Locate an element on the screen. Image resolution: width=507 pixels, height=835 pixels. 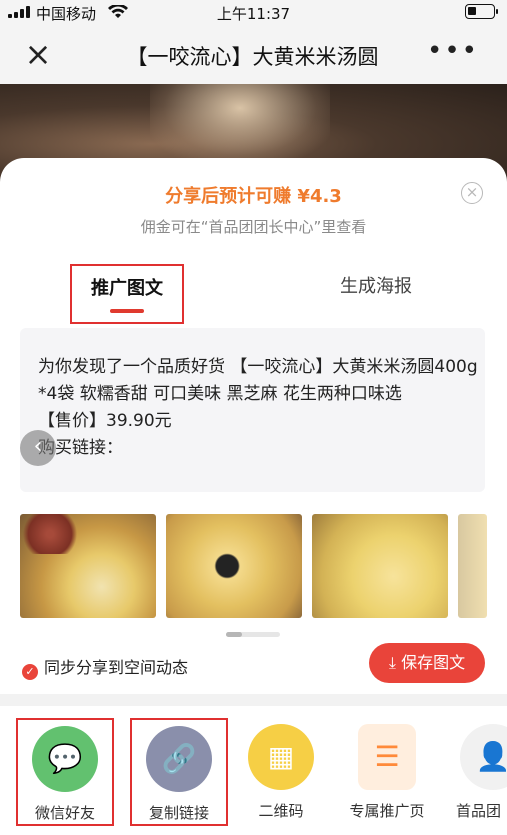
tab-generate-poster-label: 生成海报 is located at coordinates (376, 286).